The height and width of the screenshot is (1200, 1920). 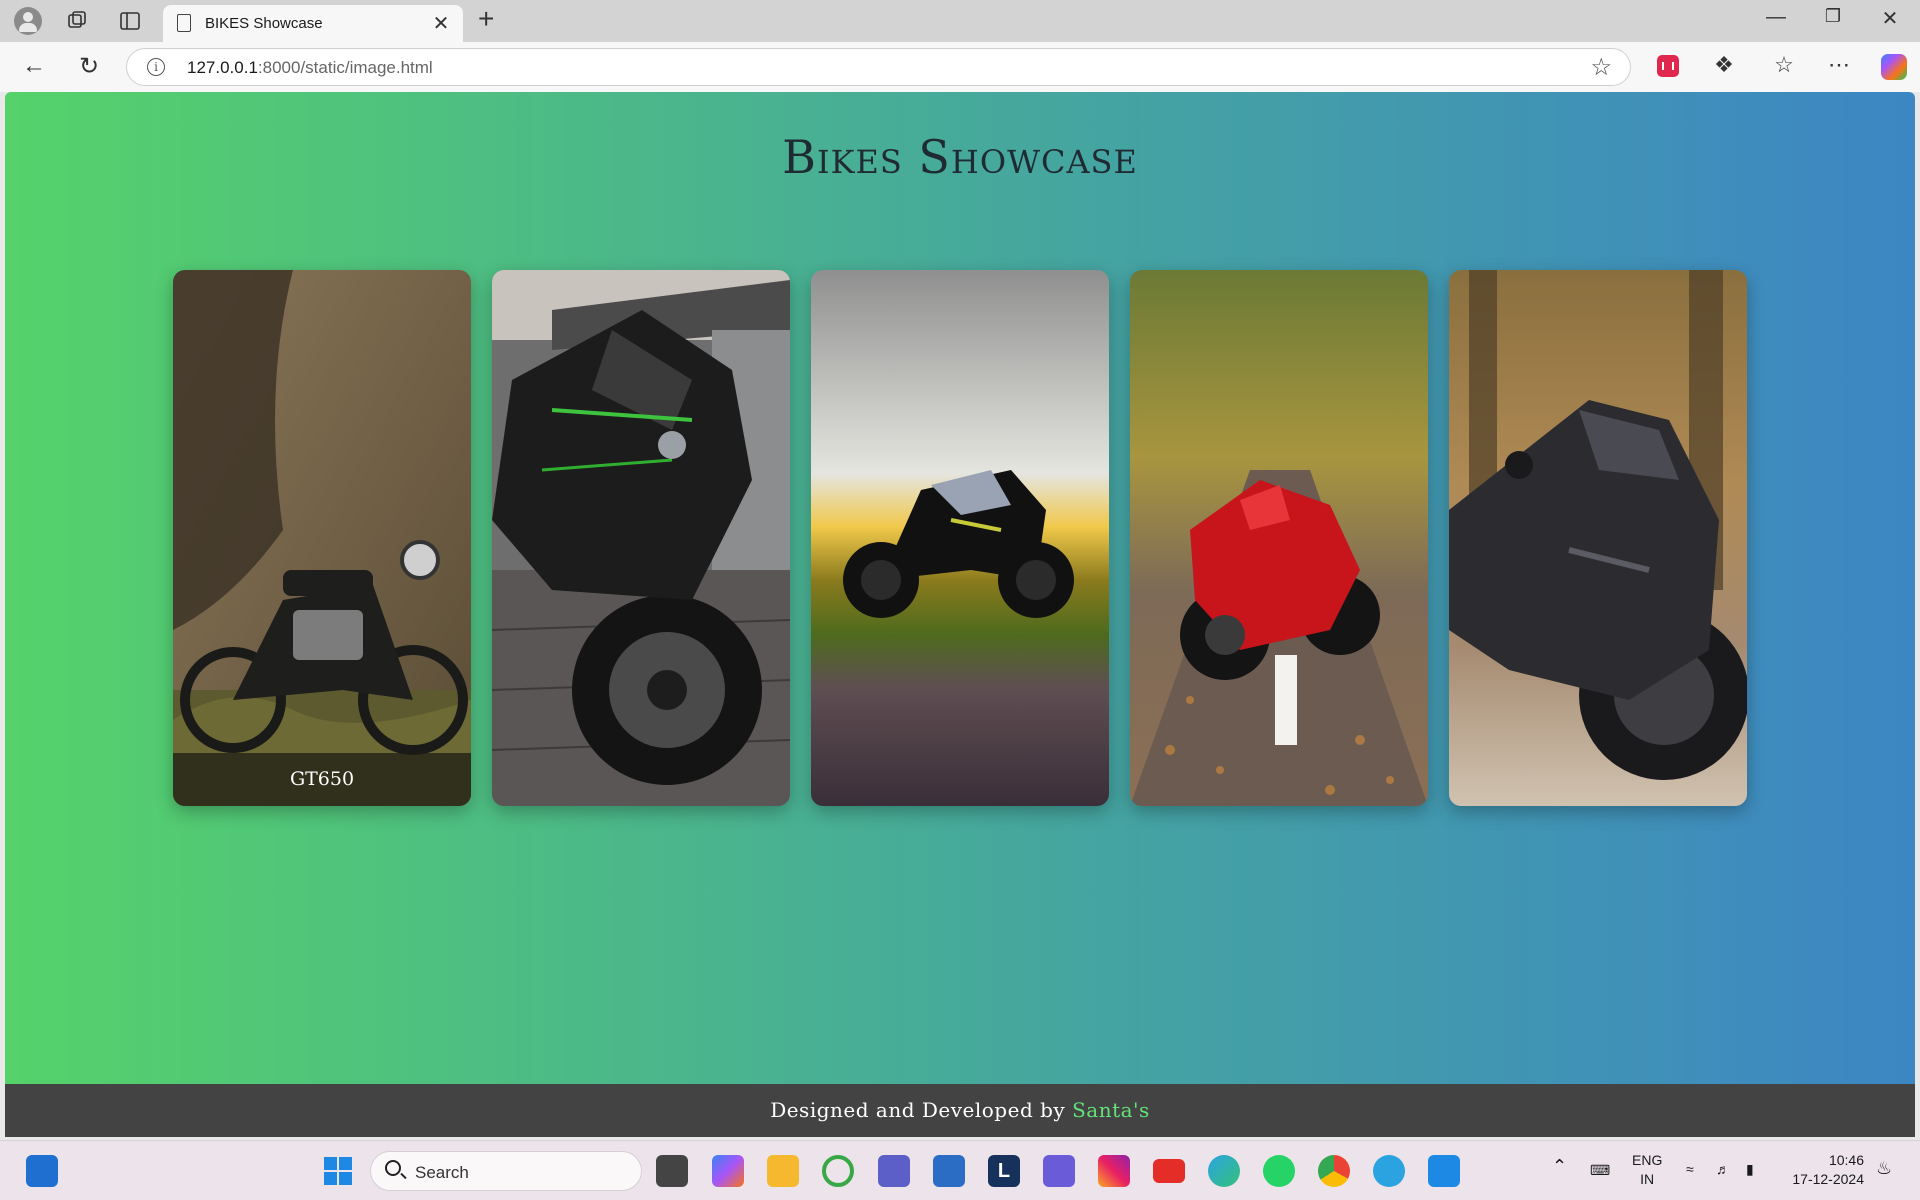 I want to click on favorite-star-icon: ☆, so click(x=1601, y=67).